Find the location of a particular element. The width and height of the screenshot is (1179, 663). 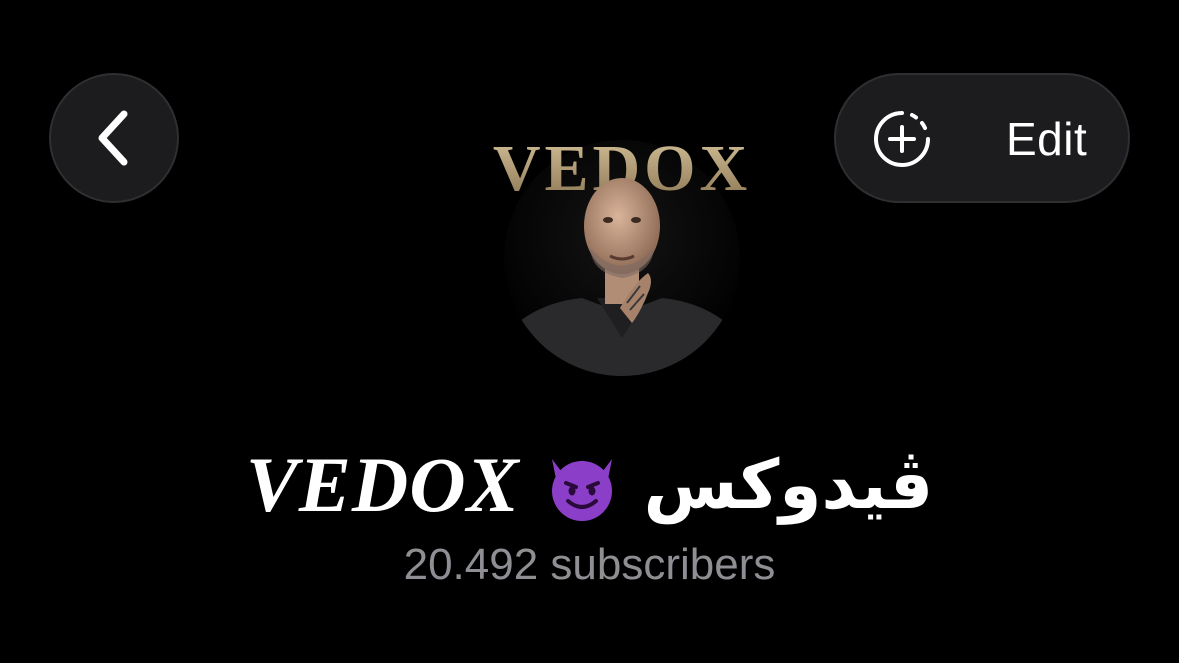

channel-name: VEDOX ڤيدوكس is located at coordinates (589, 485).